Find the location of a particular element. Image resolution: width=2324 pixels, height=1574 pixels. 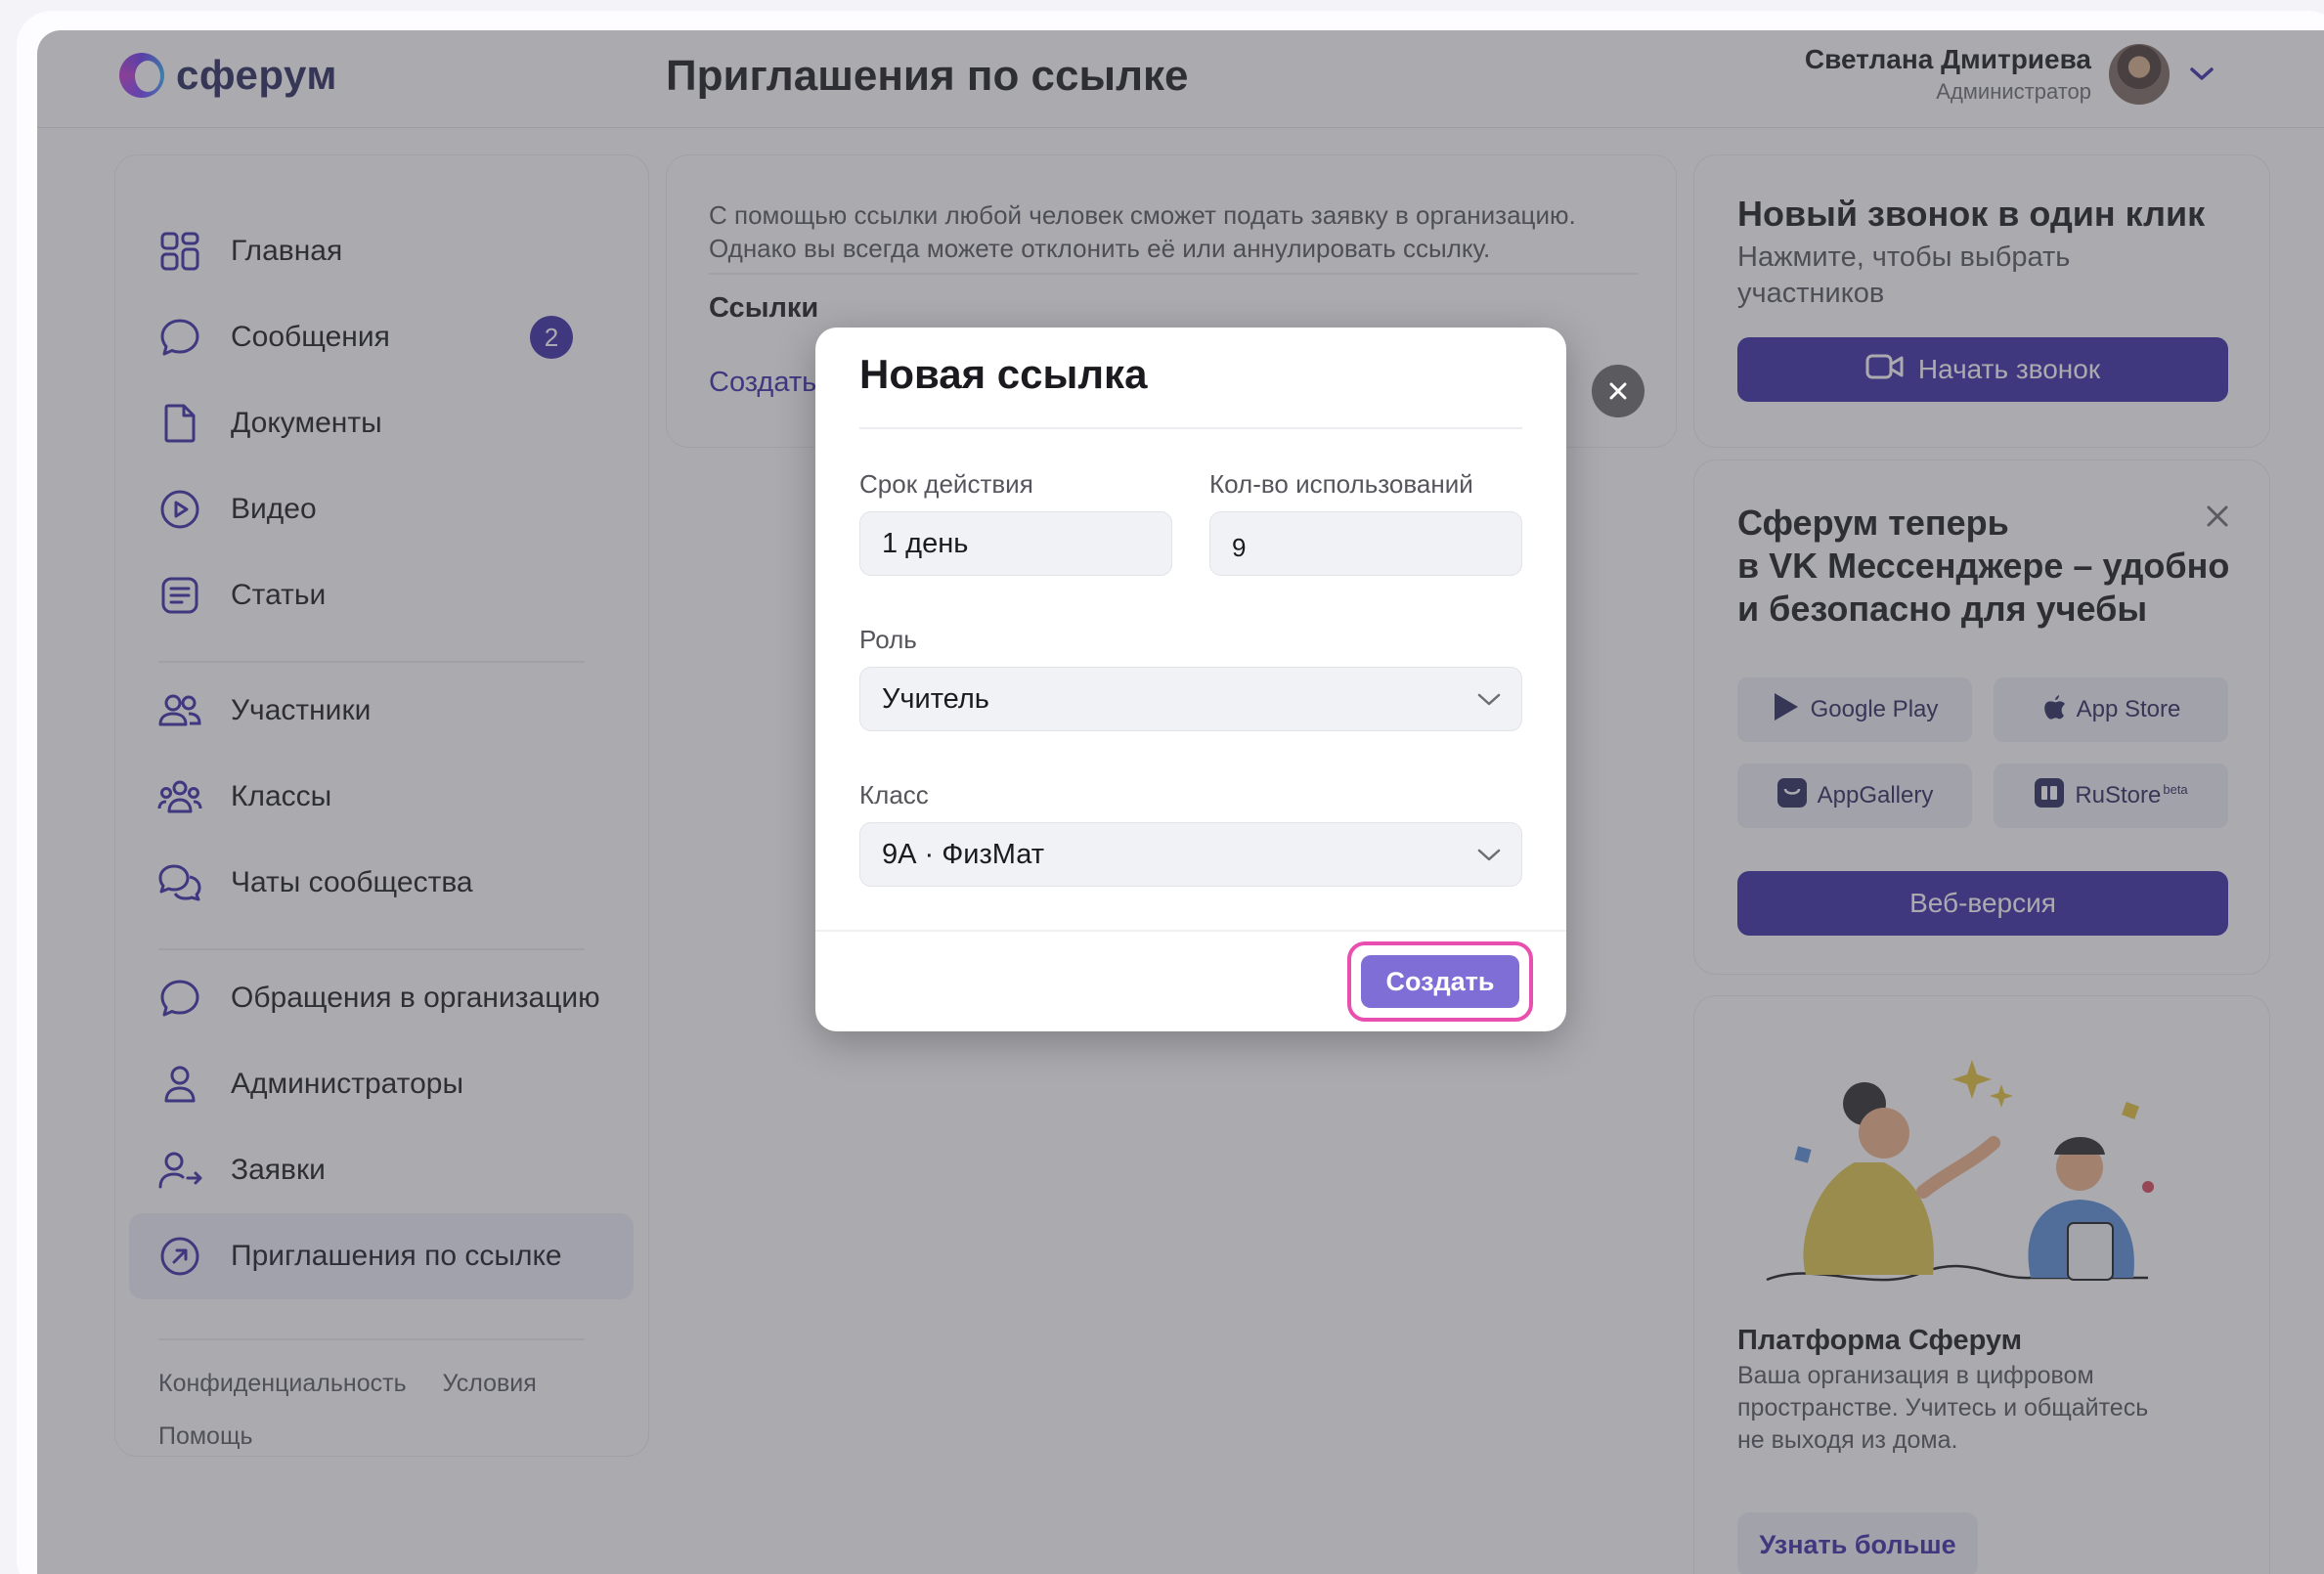

role-value: Учитель is located at coordinates (935, 698).